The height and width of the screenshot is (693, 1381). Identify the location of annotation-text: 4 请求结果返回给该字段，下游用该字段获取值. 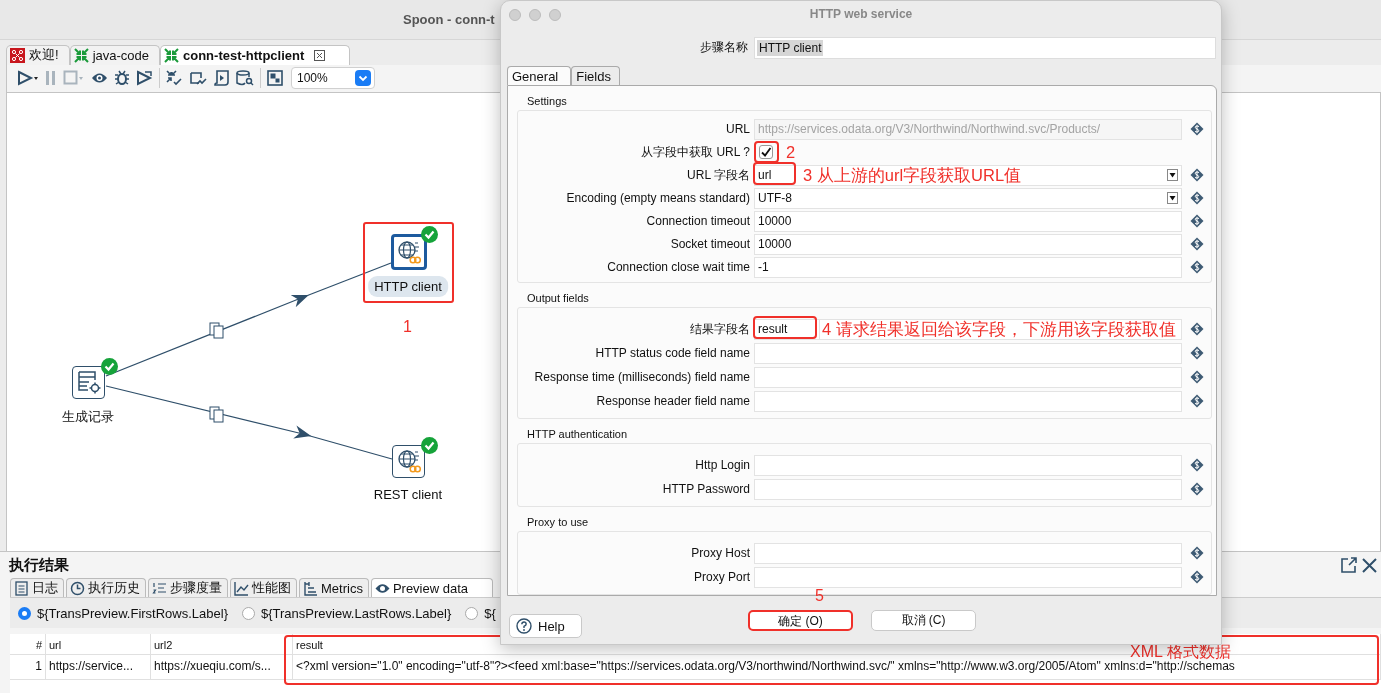
(1001, 329).